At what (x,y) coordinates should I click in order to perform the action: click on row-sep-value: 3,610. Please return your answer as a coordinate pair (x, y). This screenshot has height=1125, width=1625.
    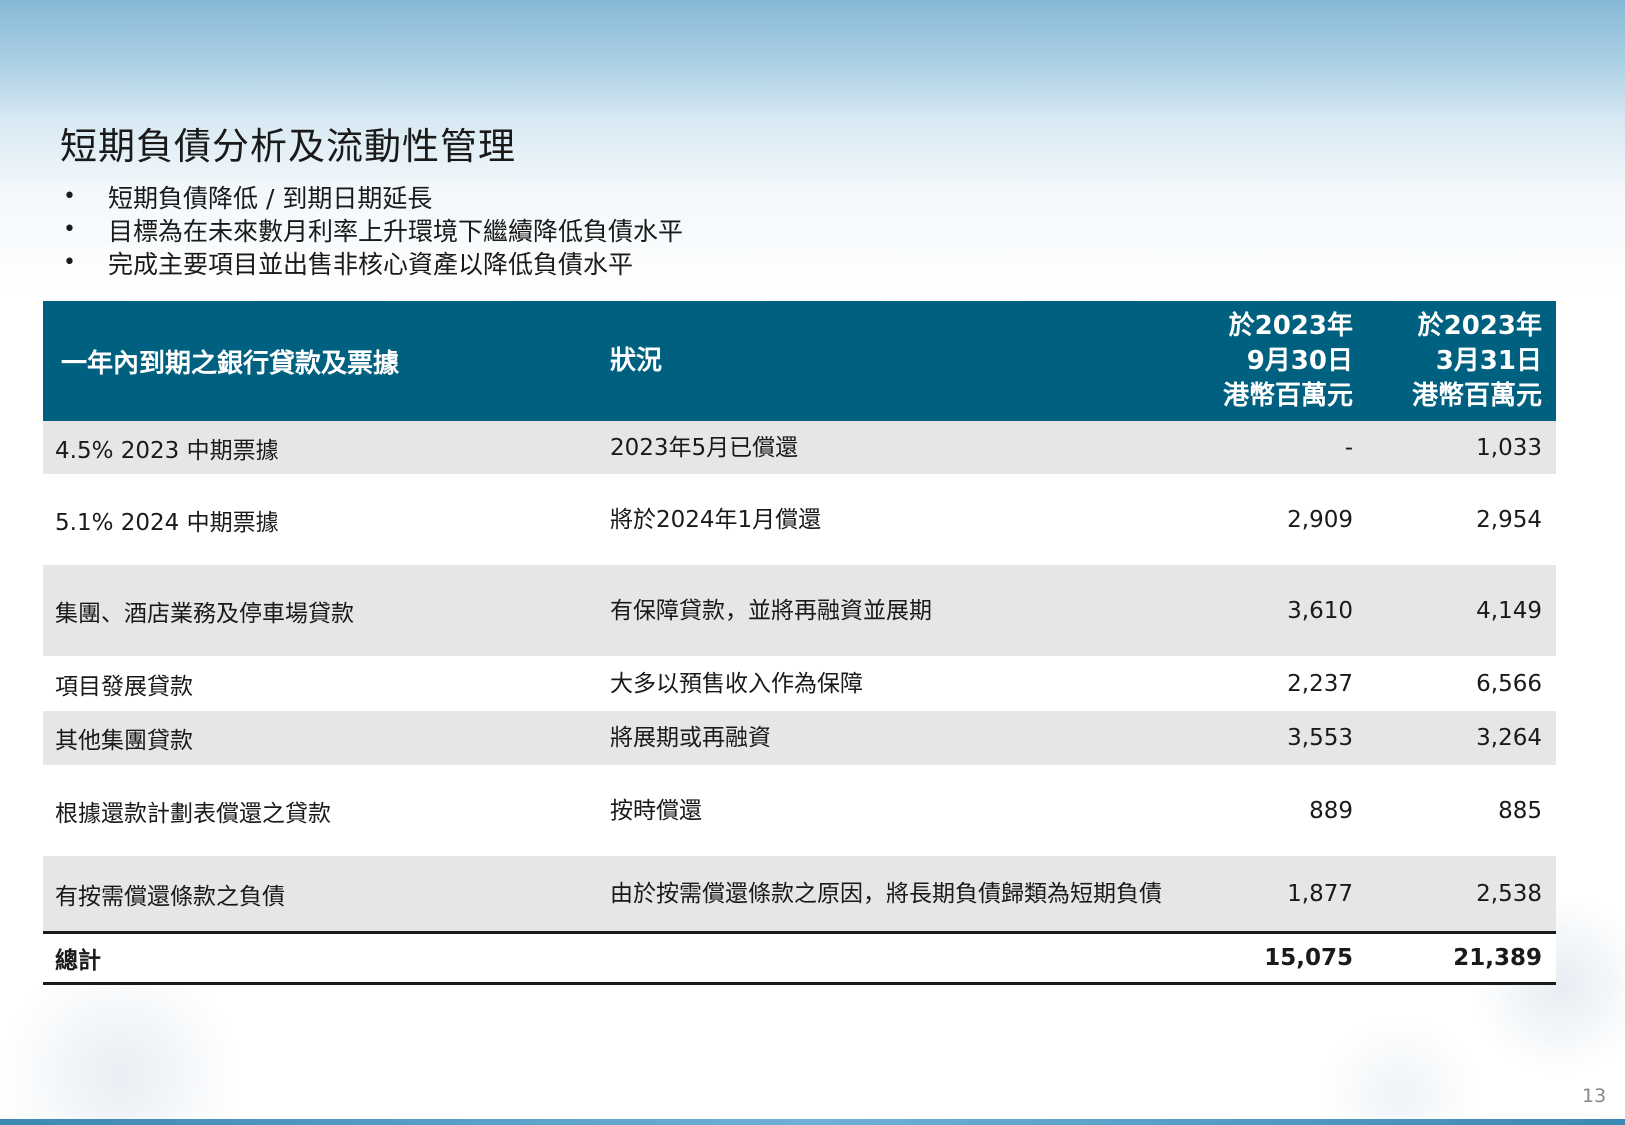
    Looking at the image, I should click on (1274, 610).